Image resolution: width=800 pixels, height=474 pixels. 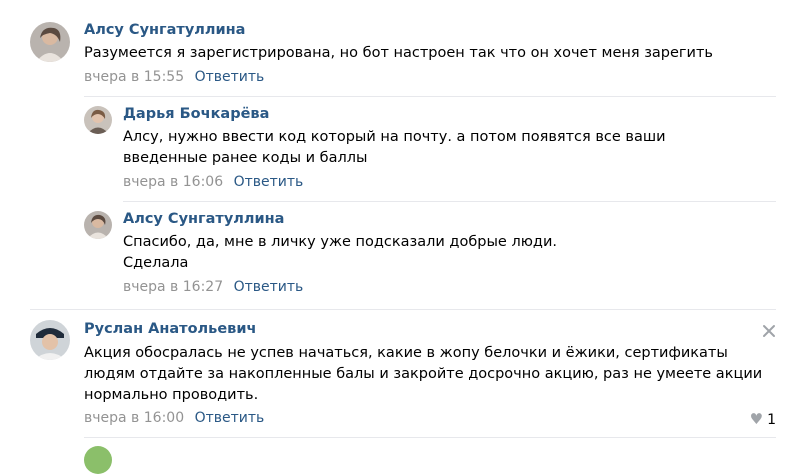 I want to click on comment-date: вчера в 15:55, so click(x=134, y=77).